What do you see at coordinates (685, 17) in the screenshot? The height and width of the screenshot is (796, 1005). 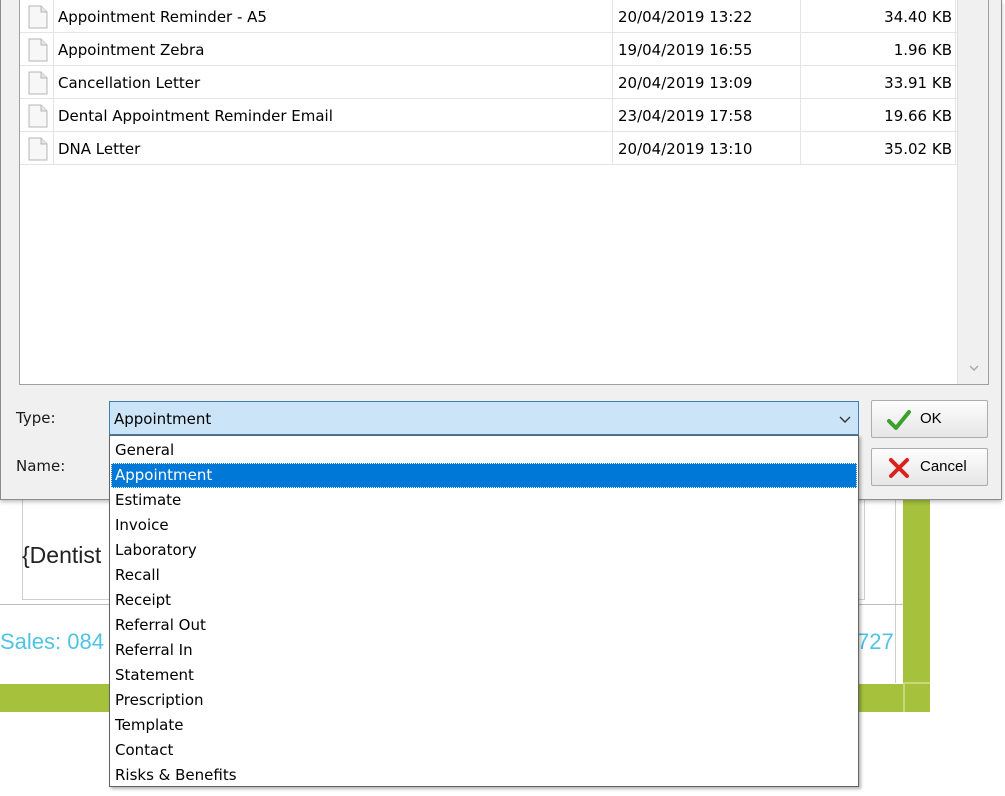 I see `file-modified-date: 20/04/2019 13:22` at bounding box center [685, 17].